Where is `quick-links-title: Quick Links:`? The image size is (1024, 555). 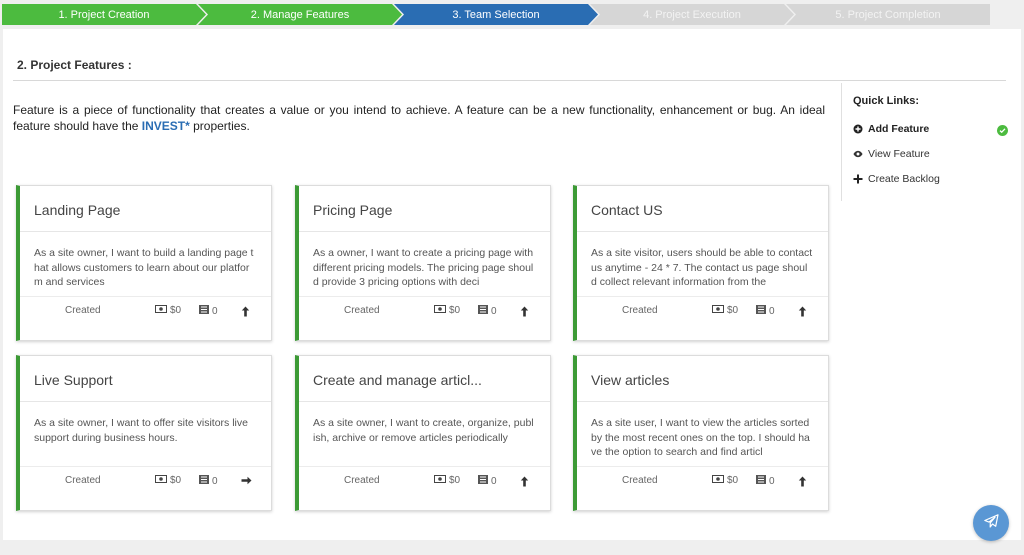
quick-links-title: Quick Links: is located at coordinates (886, 101).